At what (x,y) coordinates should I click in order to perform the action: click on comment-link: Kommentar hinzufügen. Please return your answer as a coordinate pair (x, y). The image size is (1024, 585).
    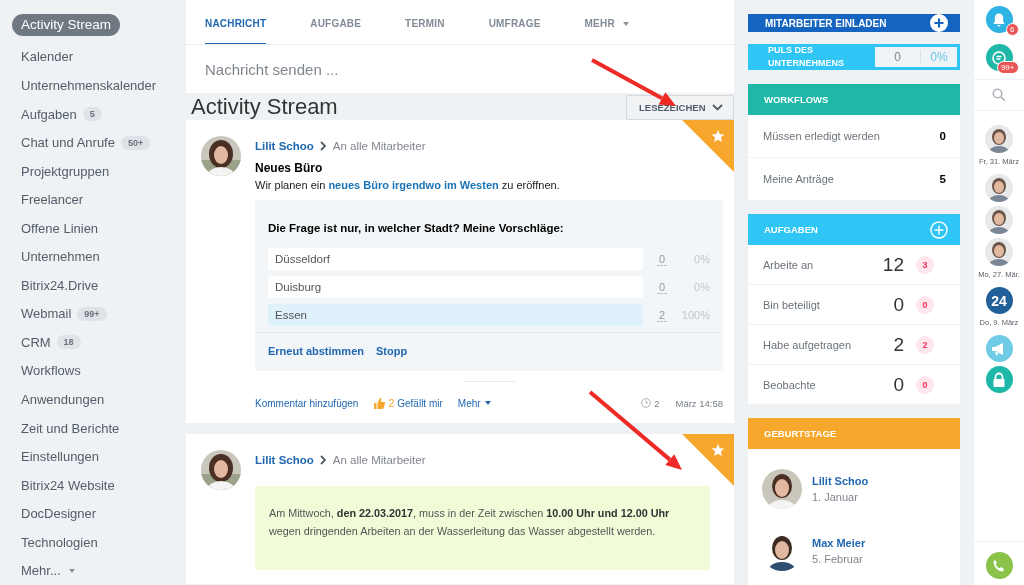
    Looking at the image, I should click on (307, 403).